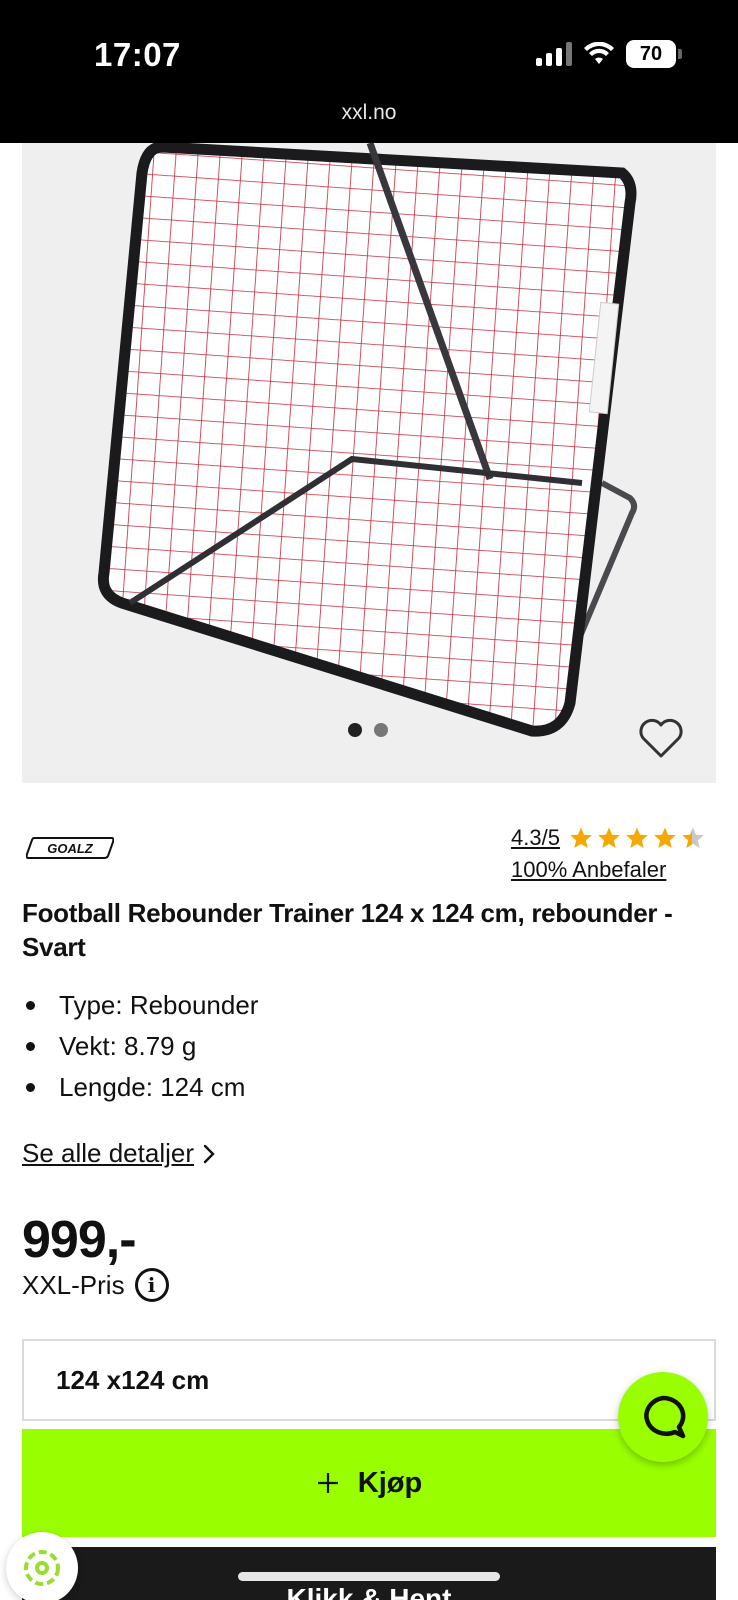 The image size is (738, 1600). I want to click on selected-size: 124 x124 cm, so click(133, 1379).